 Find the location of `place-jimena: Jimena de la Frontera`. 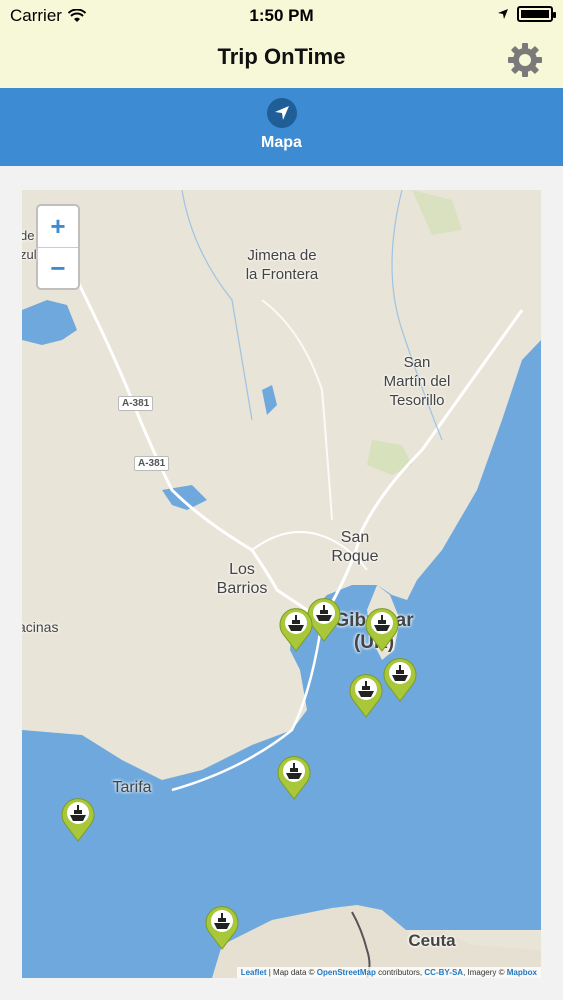

place-jimena: Jimena de la Frontera is located at coordinates (282, 265).